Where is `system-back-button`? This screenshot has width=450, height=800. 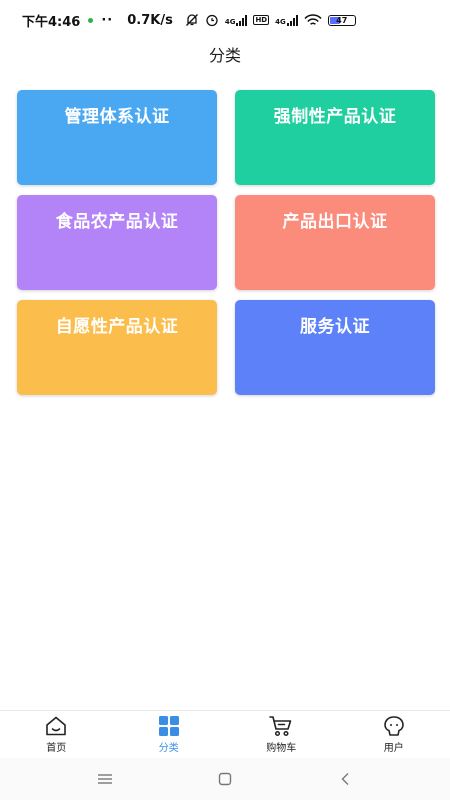 system-back-button is located at coordinates (345, 779).